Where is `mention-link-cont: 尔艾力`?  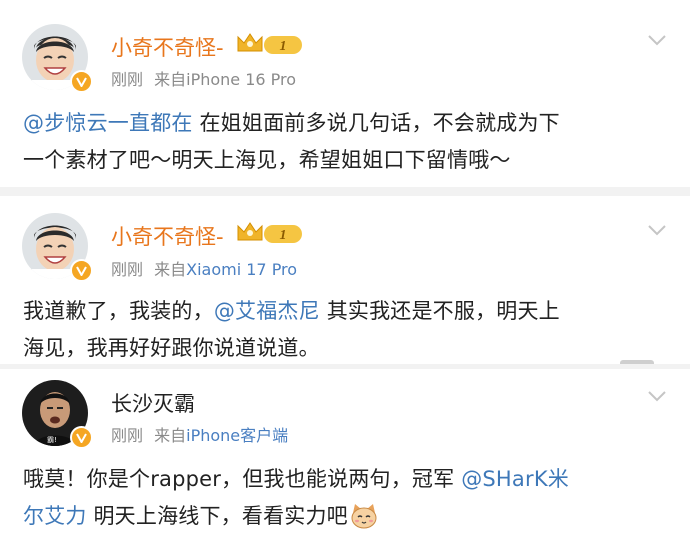 mention-link-cont: 尔艾力 is located at coordinates (55, 516).